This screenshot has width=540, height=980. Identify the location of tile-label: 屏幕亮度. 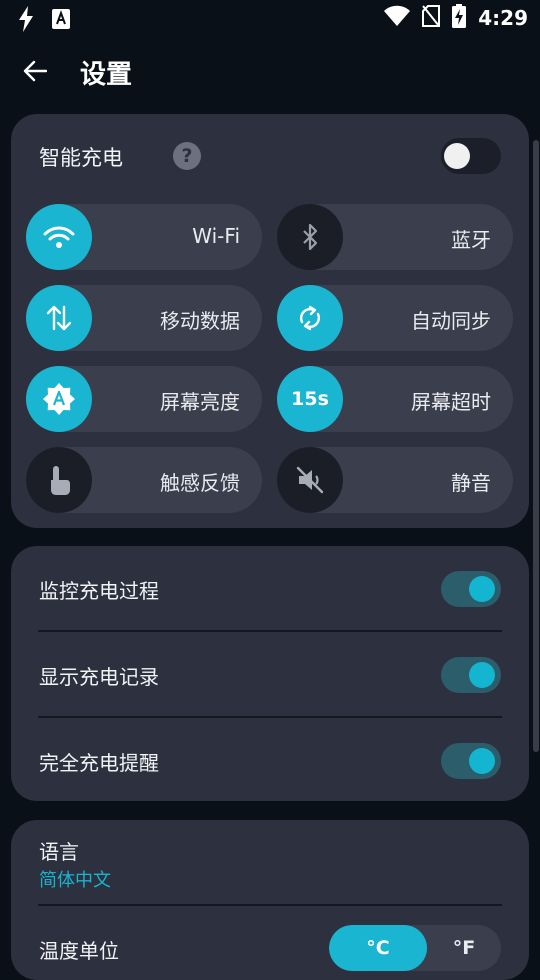
(200, 402).